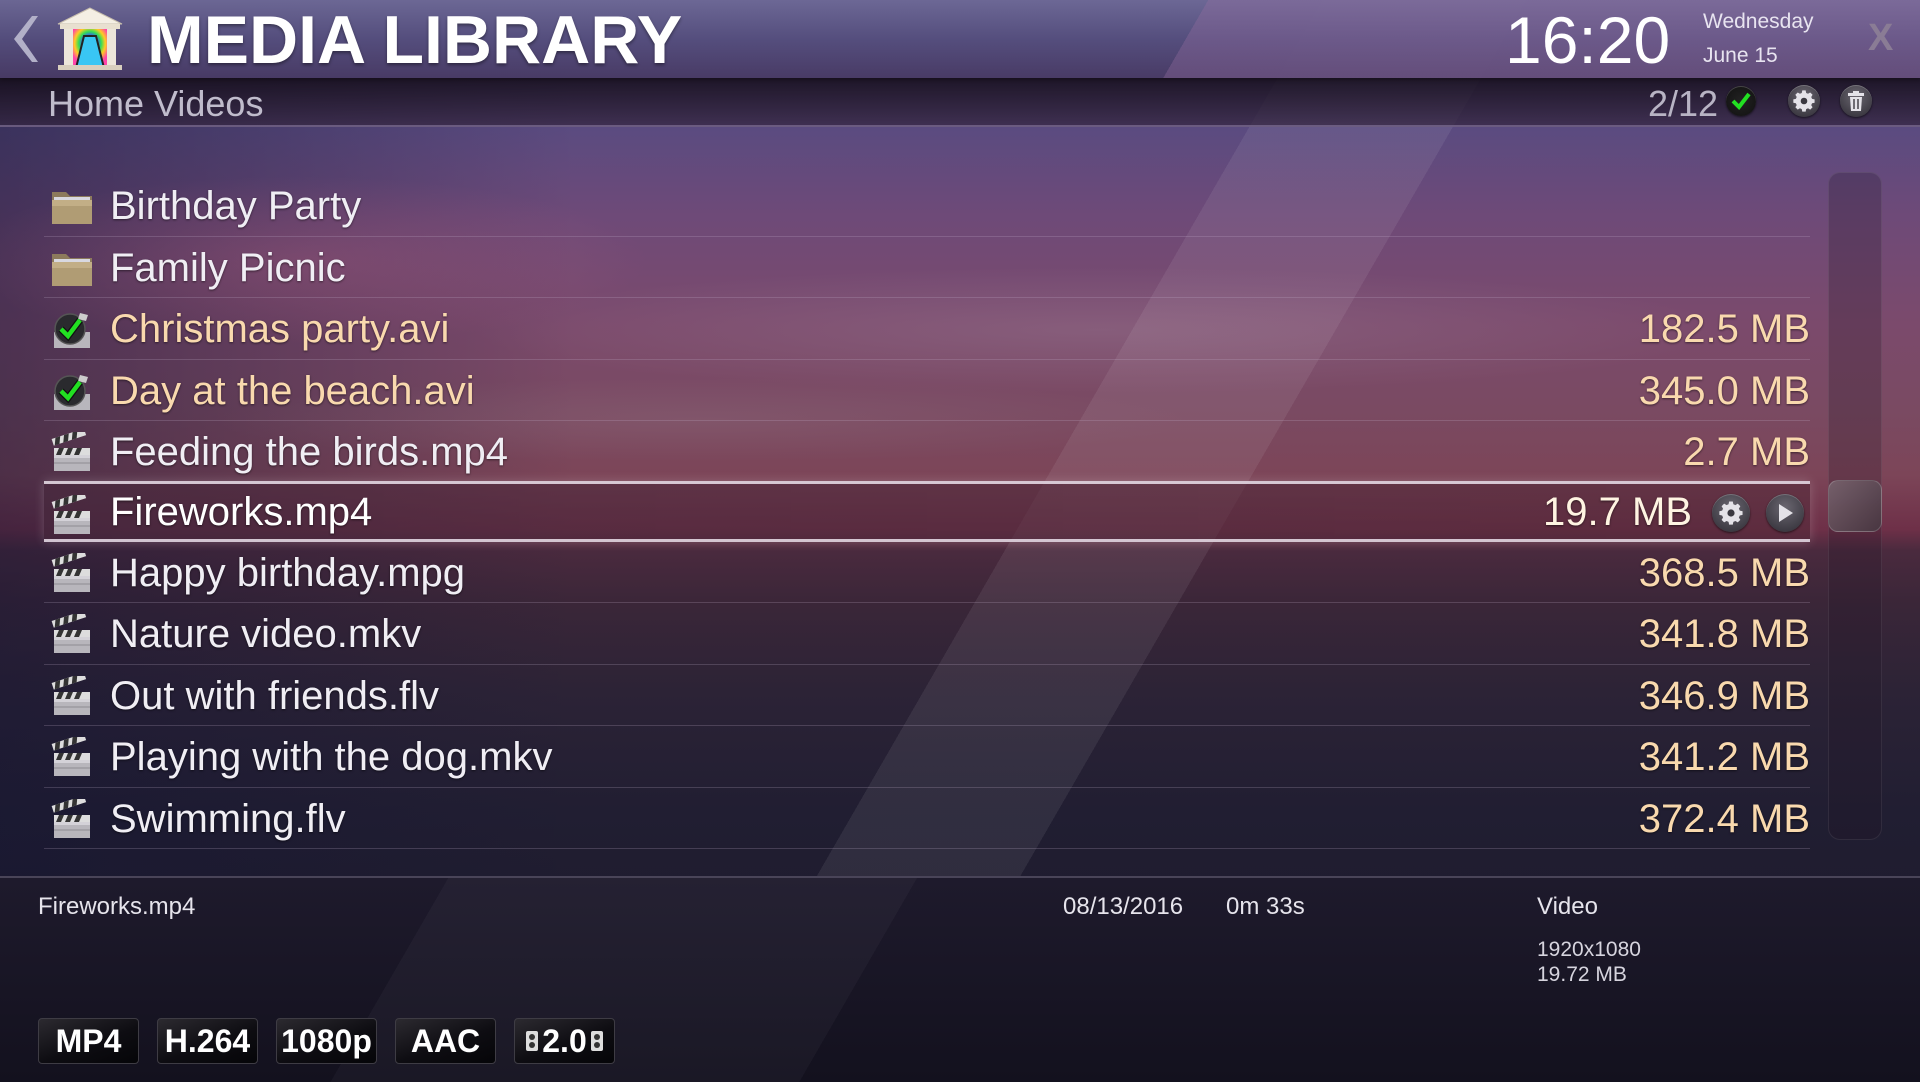 The width and height of the screenshot is (1920, 1082). I want to click on delete-button, so click(1856, 101).